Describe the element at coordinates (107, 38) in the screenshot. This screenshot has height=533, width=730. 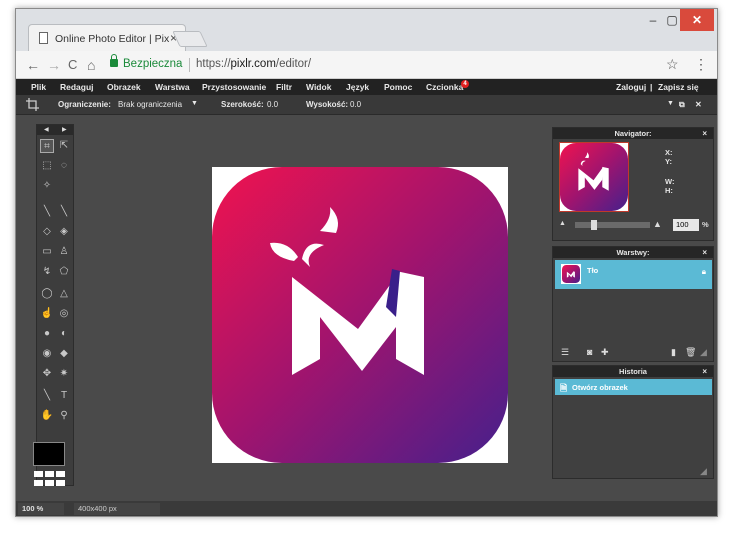
I see `browser-tab: Online Photo Editor | Pix ×` at that location.